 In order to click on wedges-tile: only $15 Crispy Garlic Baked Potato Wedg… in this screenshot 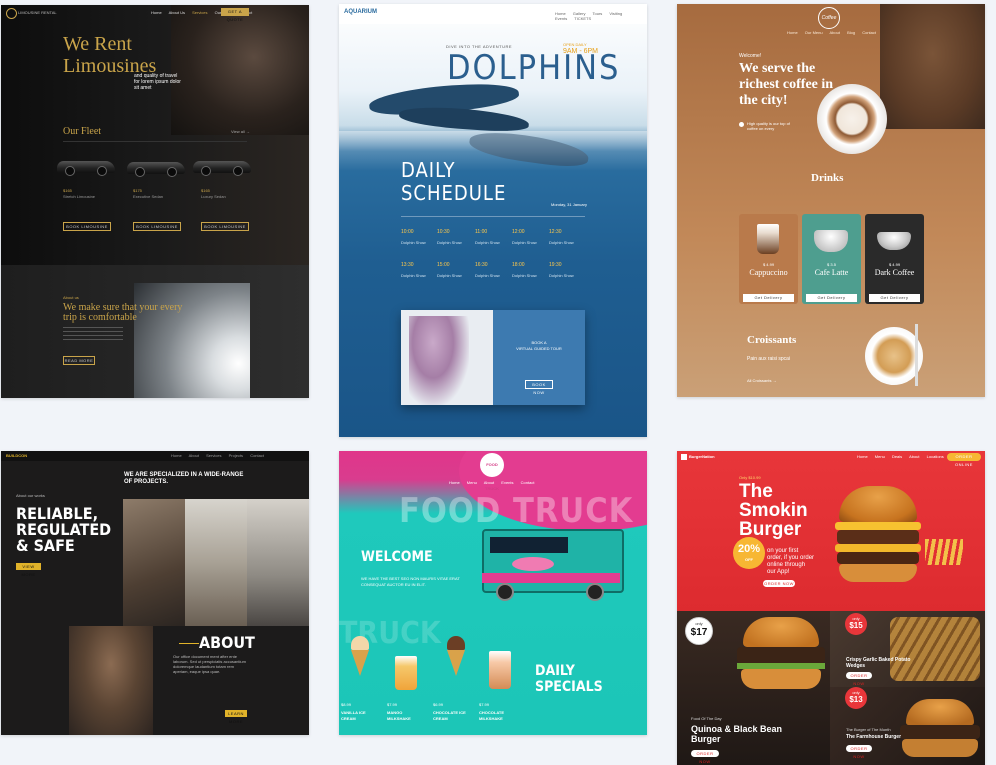, I will do `click(907, 649)`.